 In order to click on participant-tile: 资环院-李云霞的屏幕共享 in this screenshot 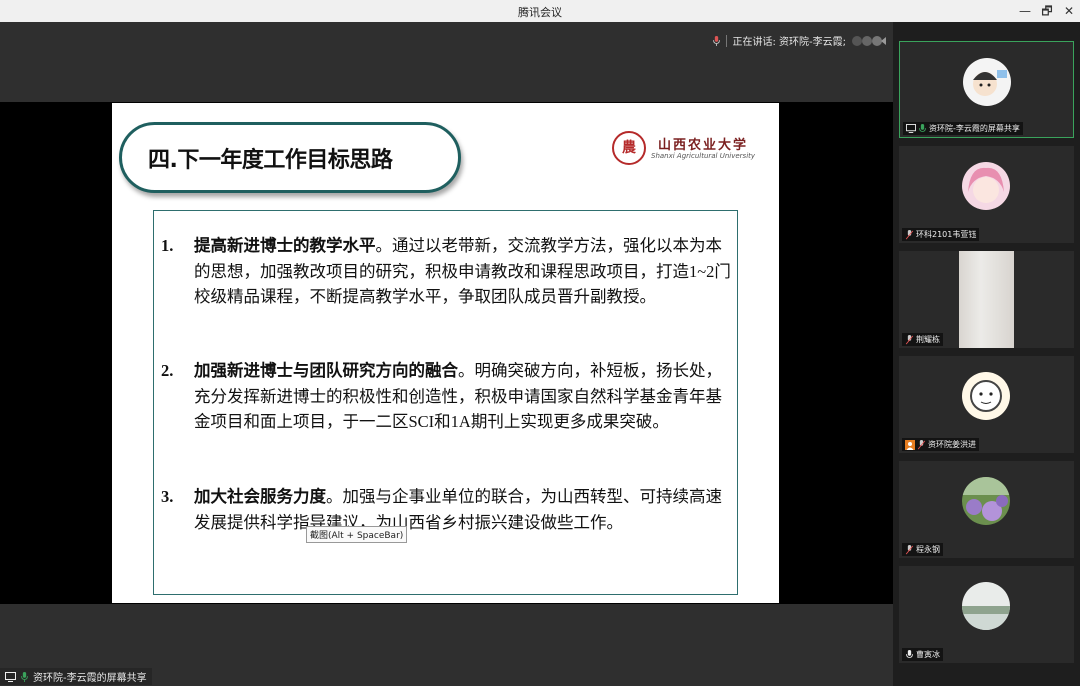, I will do `click(986, 89)`.